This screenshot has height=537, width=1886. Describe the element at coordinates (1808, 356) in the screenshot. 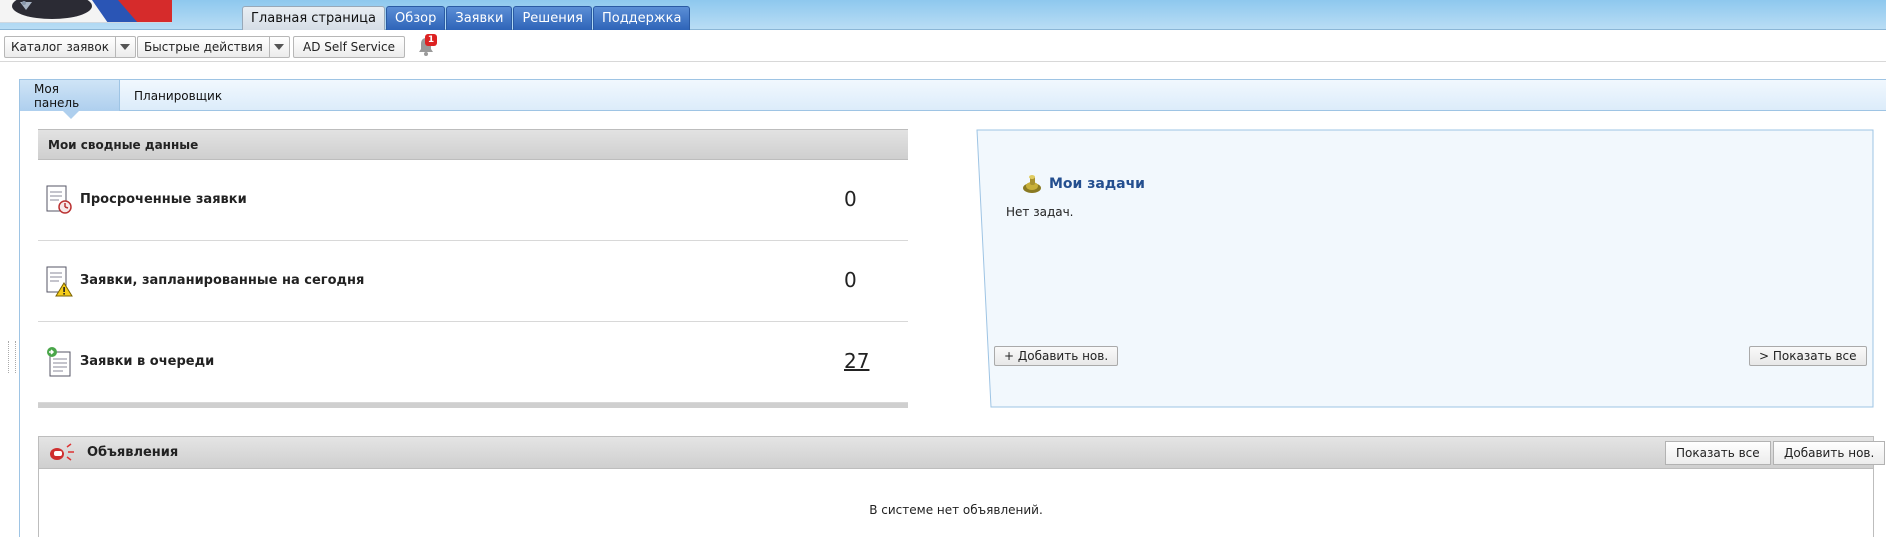

I see `show-all-tasks-button: > Показать все` at that location.